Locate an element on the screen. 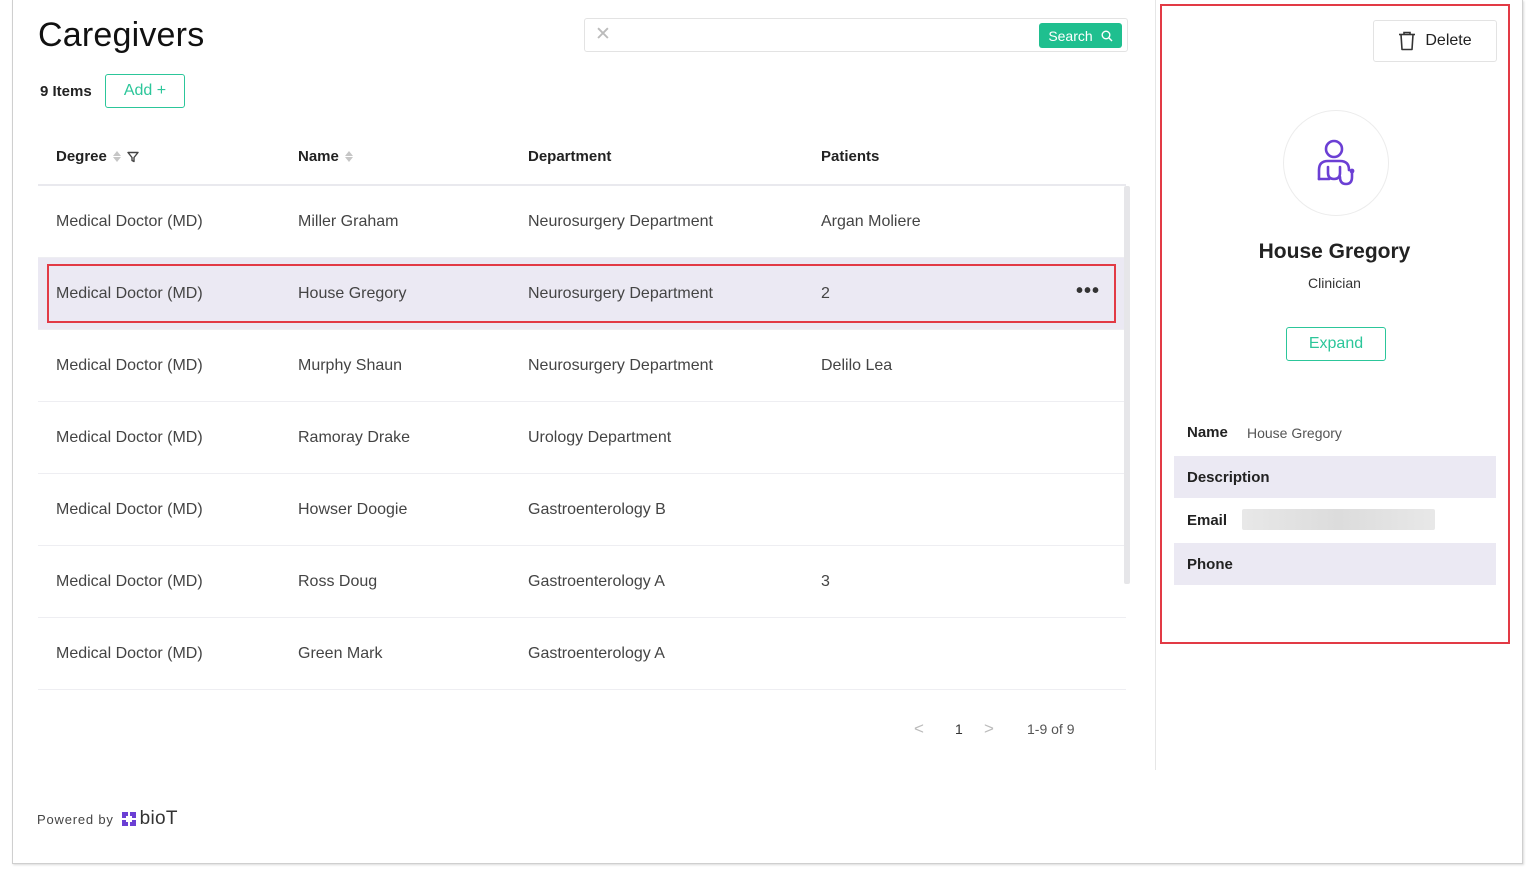 This screenshot has width=1538, height=879. column-label: Department is located at coordinates (570, 156).